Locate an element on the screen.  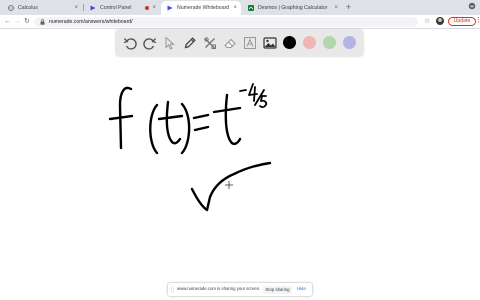
handwritten-fraction-slash is located at coordinates (259, 97).